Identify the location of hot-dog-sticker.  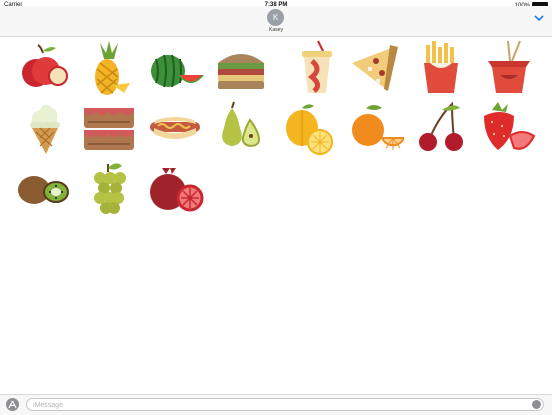
(175, 127).